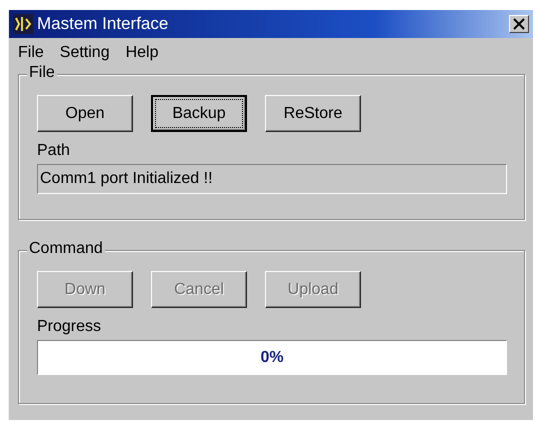 The width and height of the screenshot is (535, 423). Describe the element at coordinates (23, 24) in the screenshot. I see `app-icon` at that location.